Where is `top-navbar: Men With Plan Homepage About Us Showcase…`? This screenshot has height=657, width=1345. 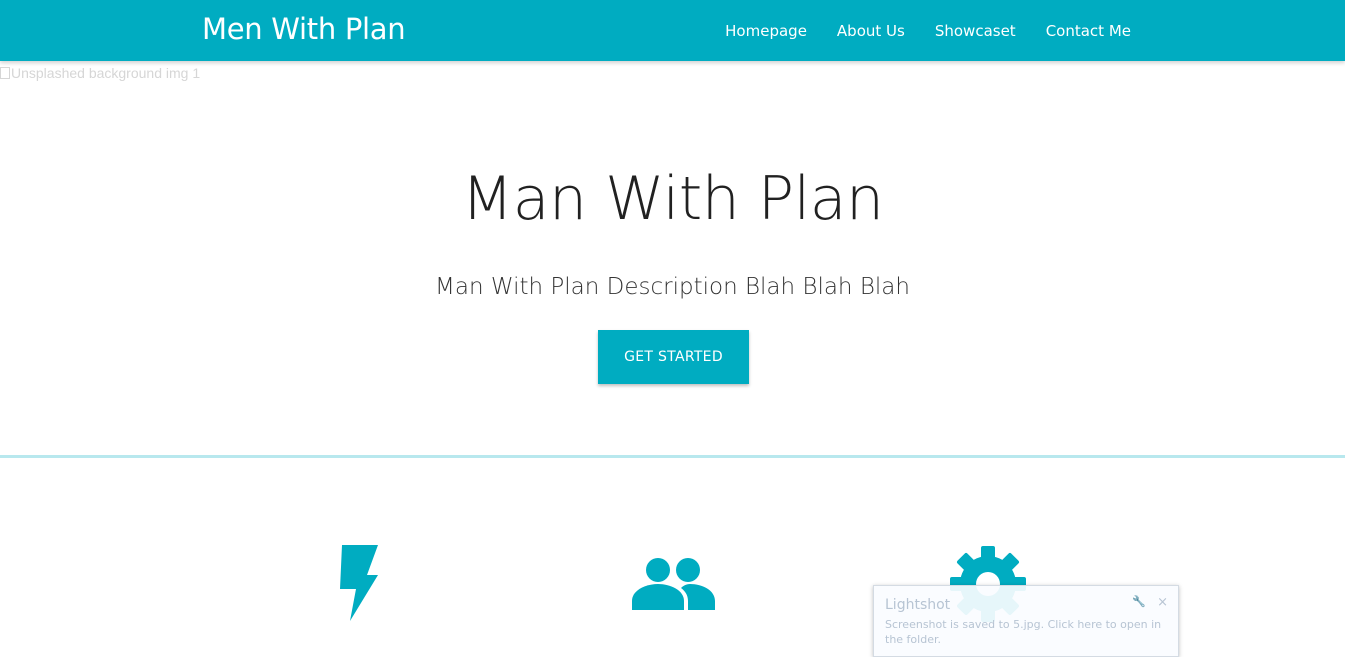
top-navbar: Men With Plan Homepage About Us Showcase… is located at coordinates (672, 30).